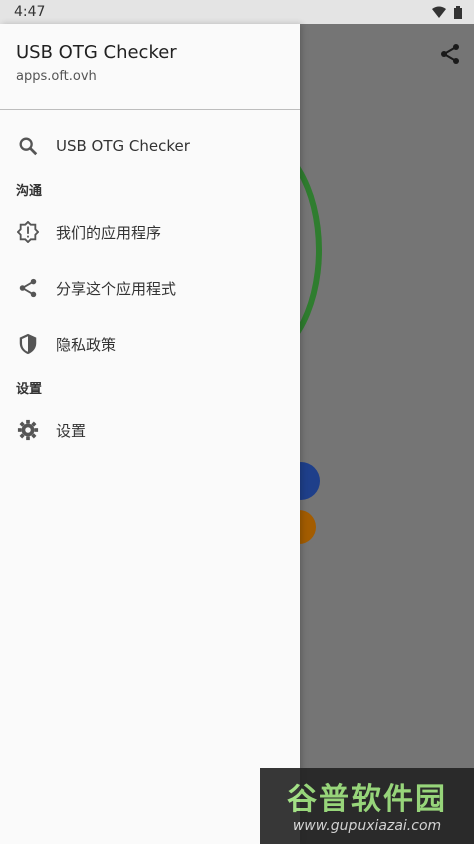 The width and height of the screenshot is (474, 844). What do you see at coordinates (56, 76) in the screenshot?
I see `app-subtitle: apps.oft.ovh` at bounding box center [56, 76].